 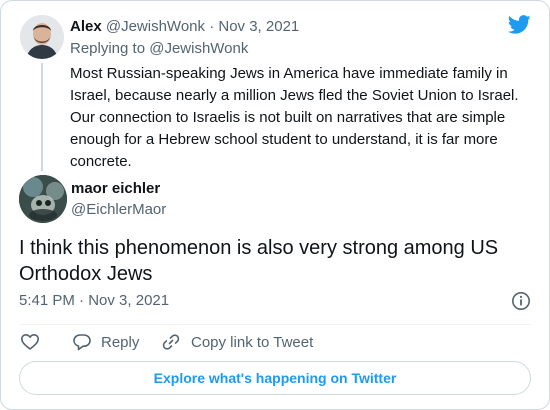 What do you see at coordinates (198, 48) in the screenshot?
I see `replying-to-handle: @JewishWonk` at bounding box center [198, 48].